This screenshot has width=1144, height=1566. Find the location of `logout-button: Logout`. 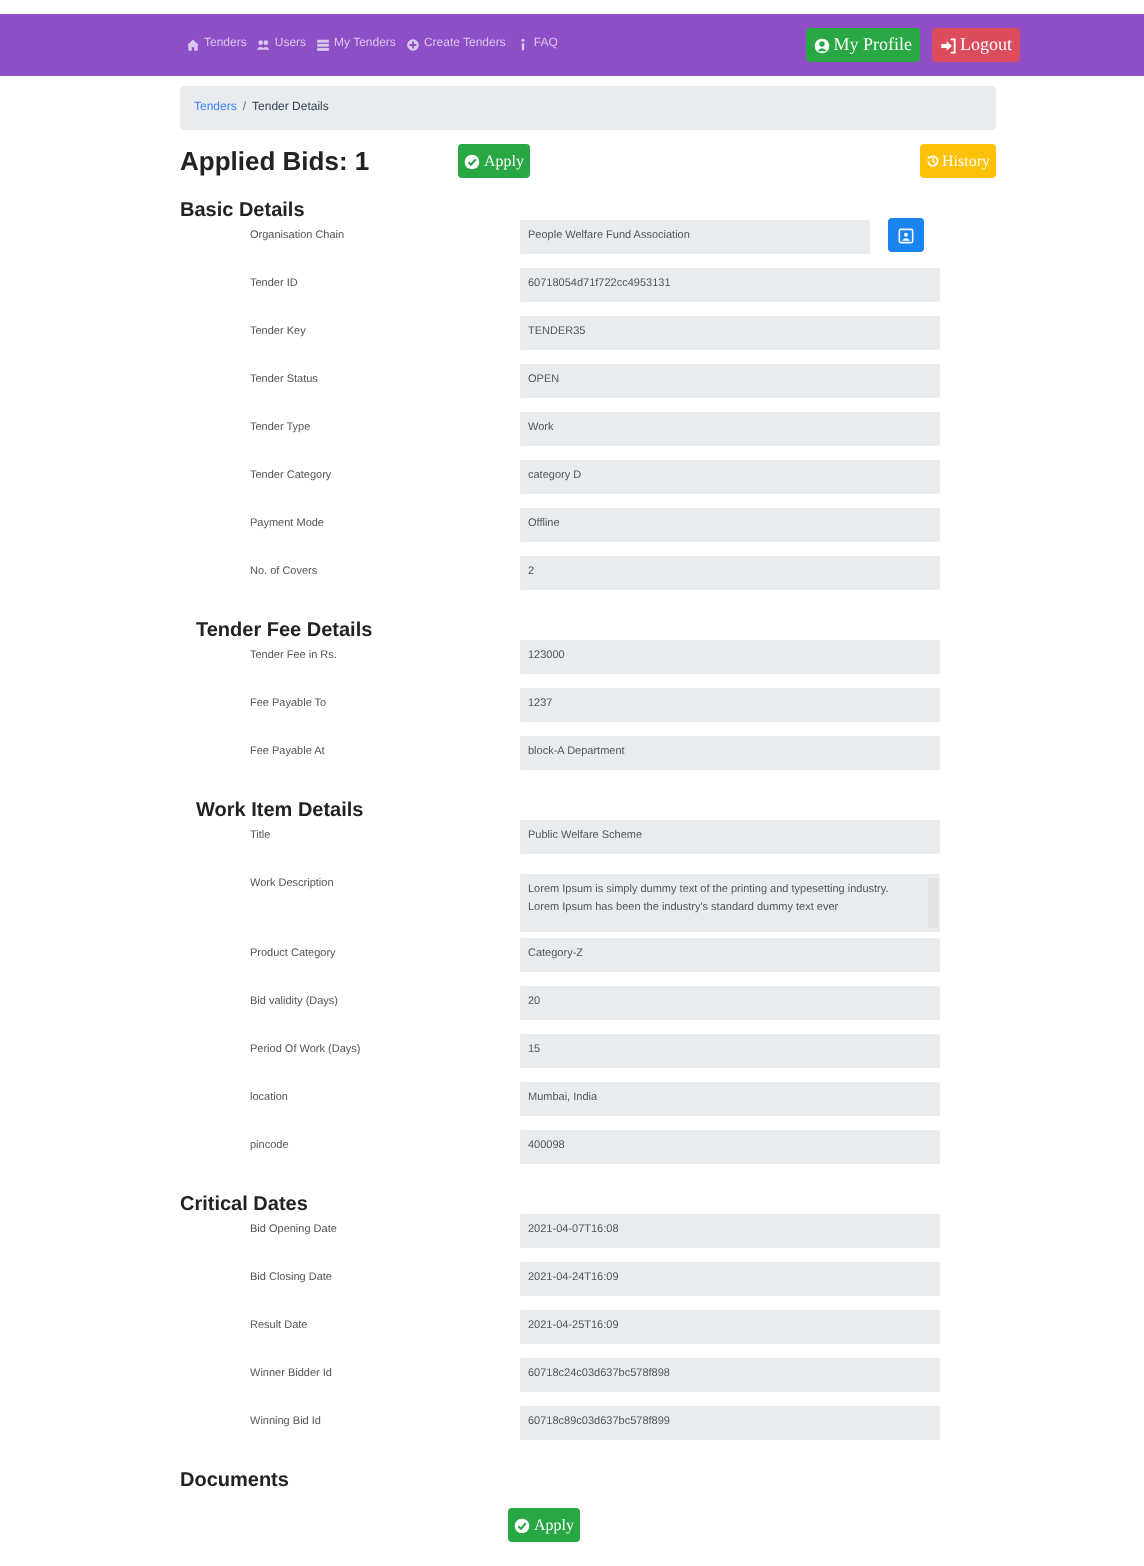

logout-button: Logout is located at coordinates (976, 45).